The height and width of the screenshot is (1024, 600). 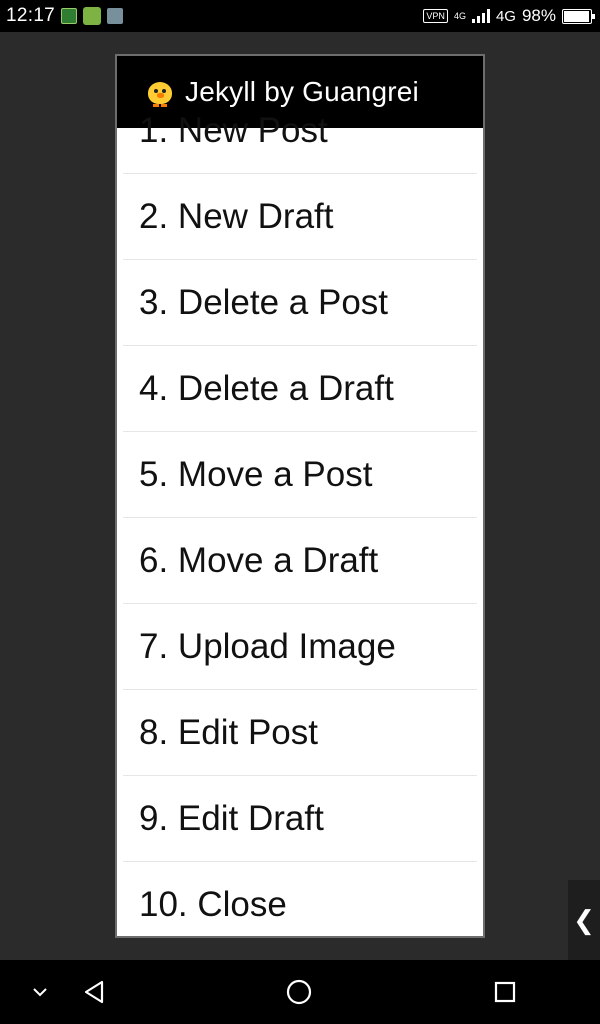 What do you see at coordinates (300, 217) in the screenshot?
I see `menu-item-new-draft: 2. New Draft` at bounding box center [300, 217].